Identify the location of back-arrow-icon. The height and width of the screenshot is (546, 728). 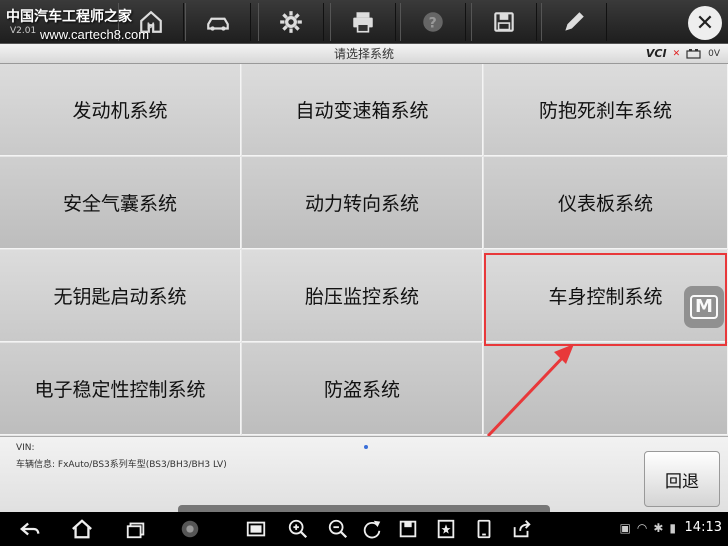
(29, 529).